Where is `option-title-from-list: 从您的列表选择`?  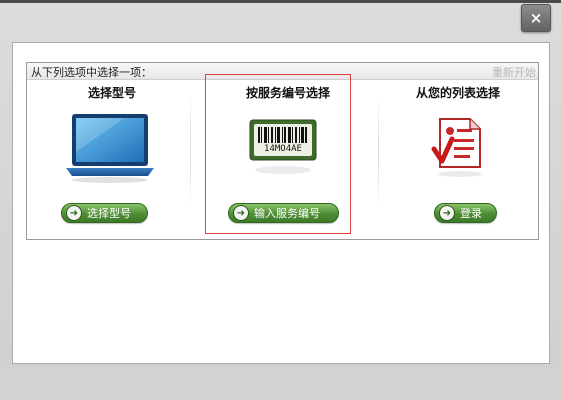 option-title-from-list: 从您的列表选择 is located at coordinates (457, 93).